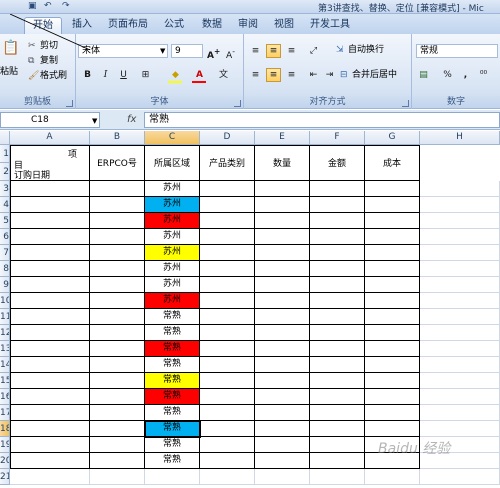 The width and height of the screenshot is (500, 488). I want to click on column-header-b: B, so click(117, 138).